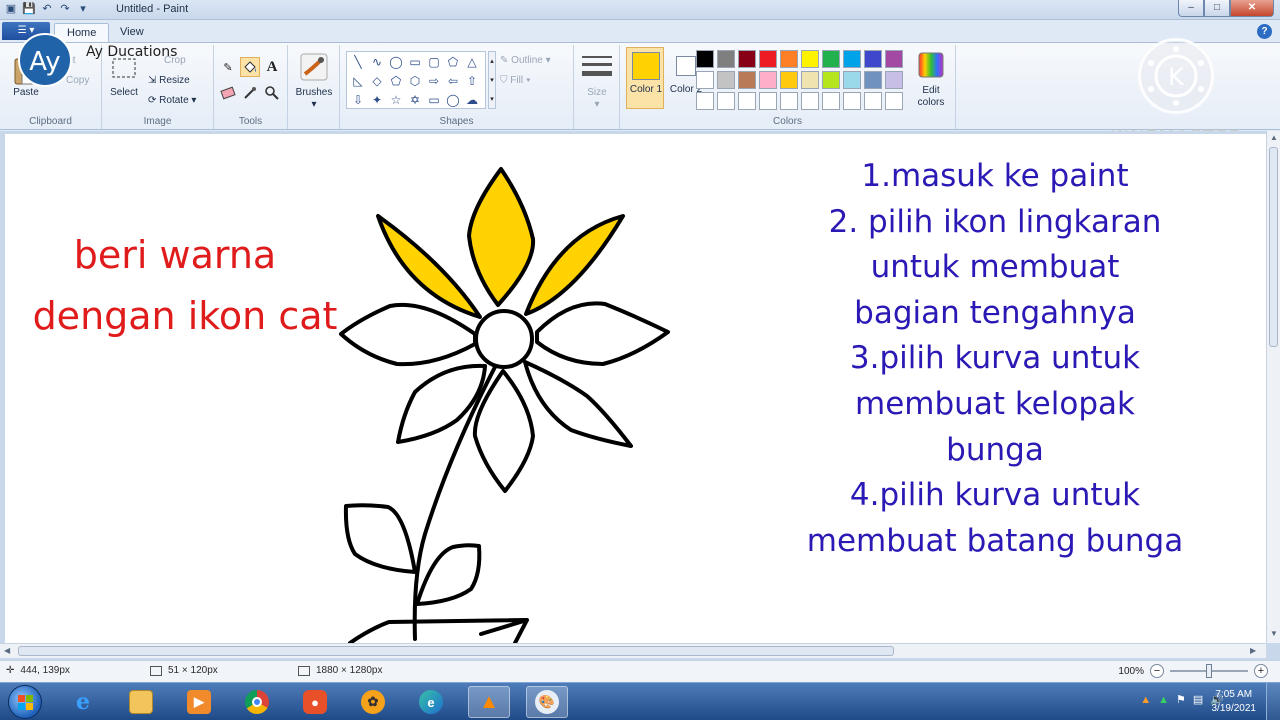  What do you see at coordinates (489, 702) in the screenshot?
I see `vlc-taskbar-icon: ▲` at bounding box center [489, 702].